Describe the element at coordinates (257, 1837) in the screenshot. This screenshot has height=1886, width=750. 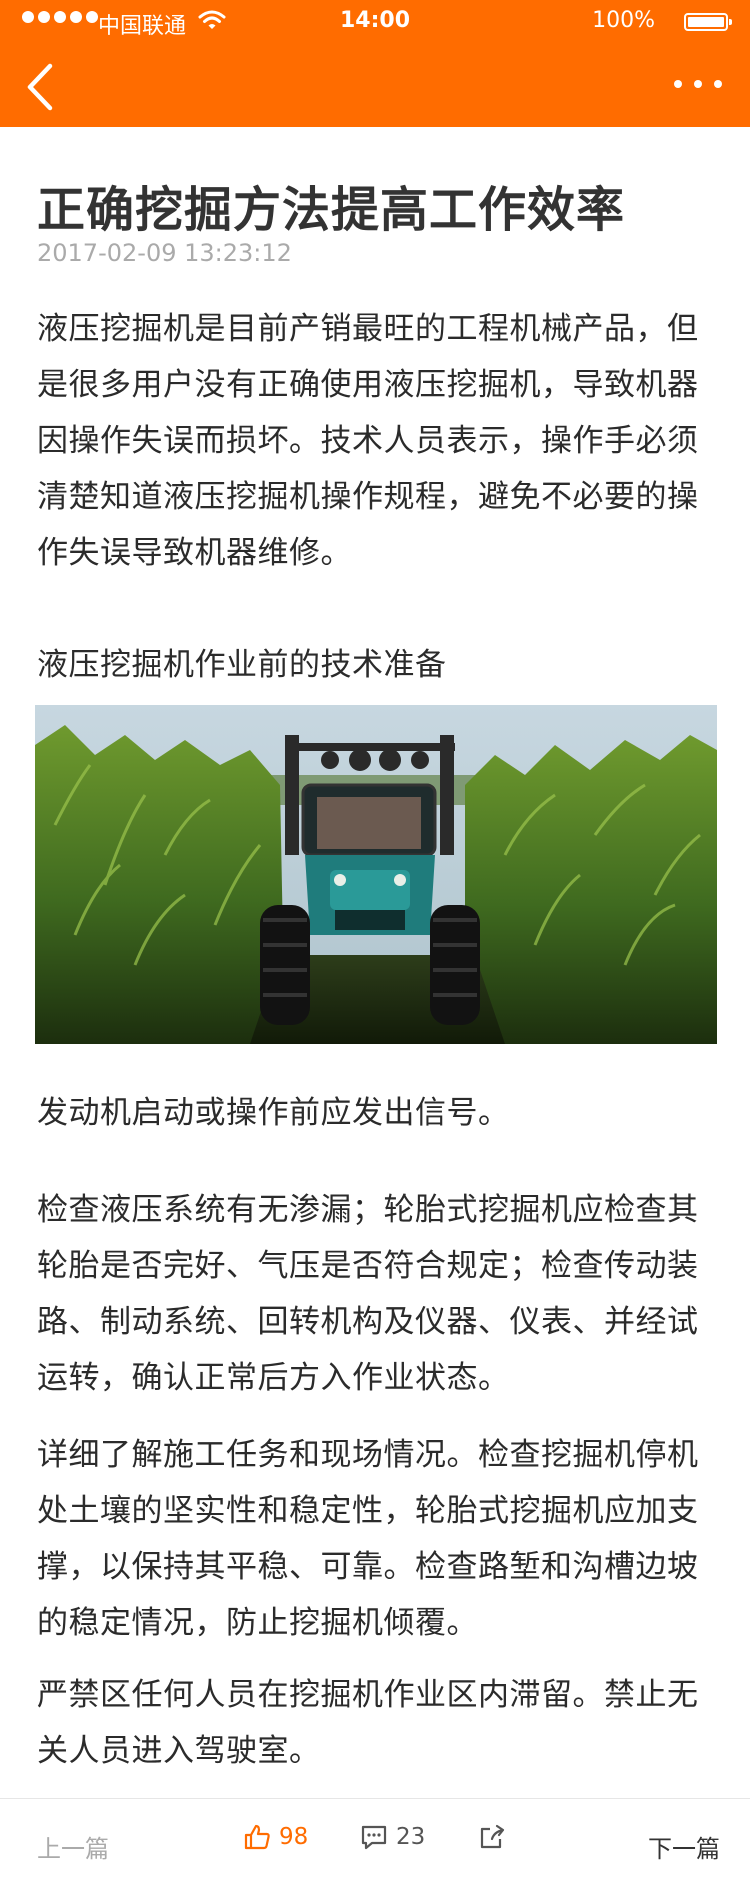
I see `thumbs-up-icon` at that location.